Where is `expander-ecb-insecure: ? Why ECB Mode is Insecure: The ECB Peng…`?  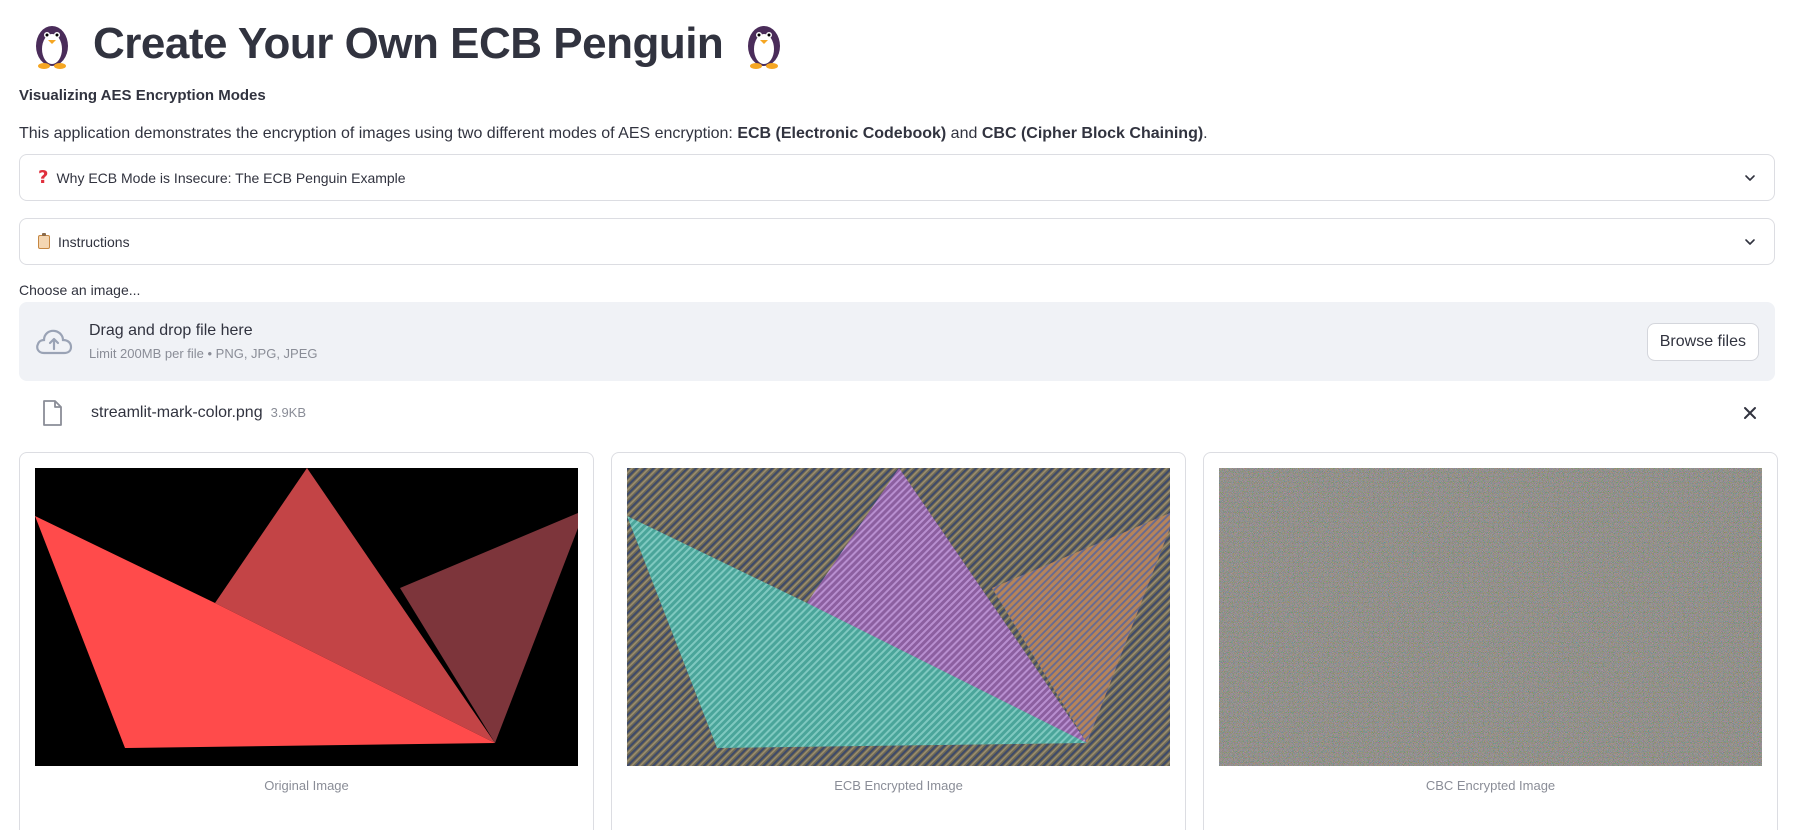
expander-ecb-insecure: ? Why ECB Mode is Insecure: The ECB Peng… is located at coordinates (897, 177).